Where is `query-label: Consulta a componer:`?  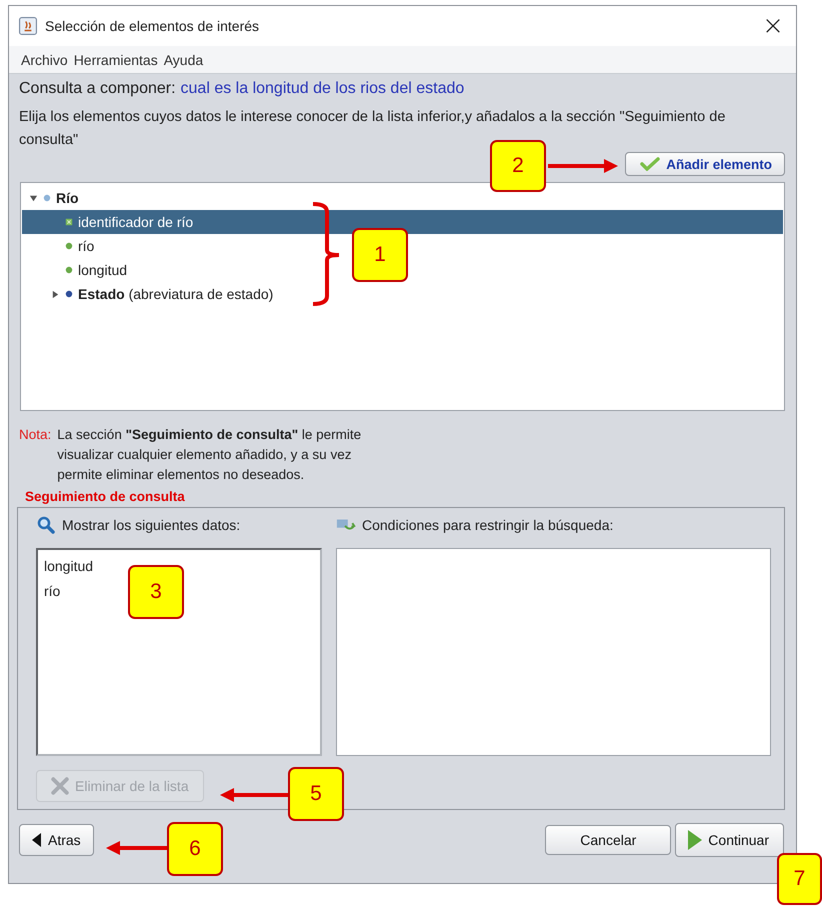 query-label: Consulta a componer: is located at coordinates (97, 89).